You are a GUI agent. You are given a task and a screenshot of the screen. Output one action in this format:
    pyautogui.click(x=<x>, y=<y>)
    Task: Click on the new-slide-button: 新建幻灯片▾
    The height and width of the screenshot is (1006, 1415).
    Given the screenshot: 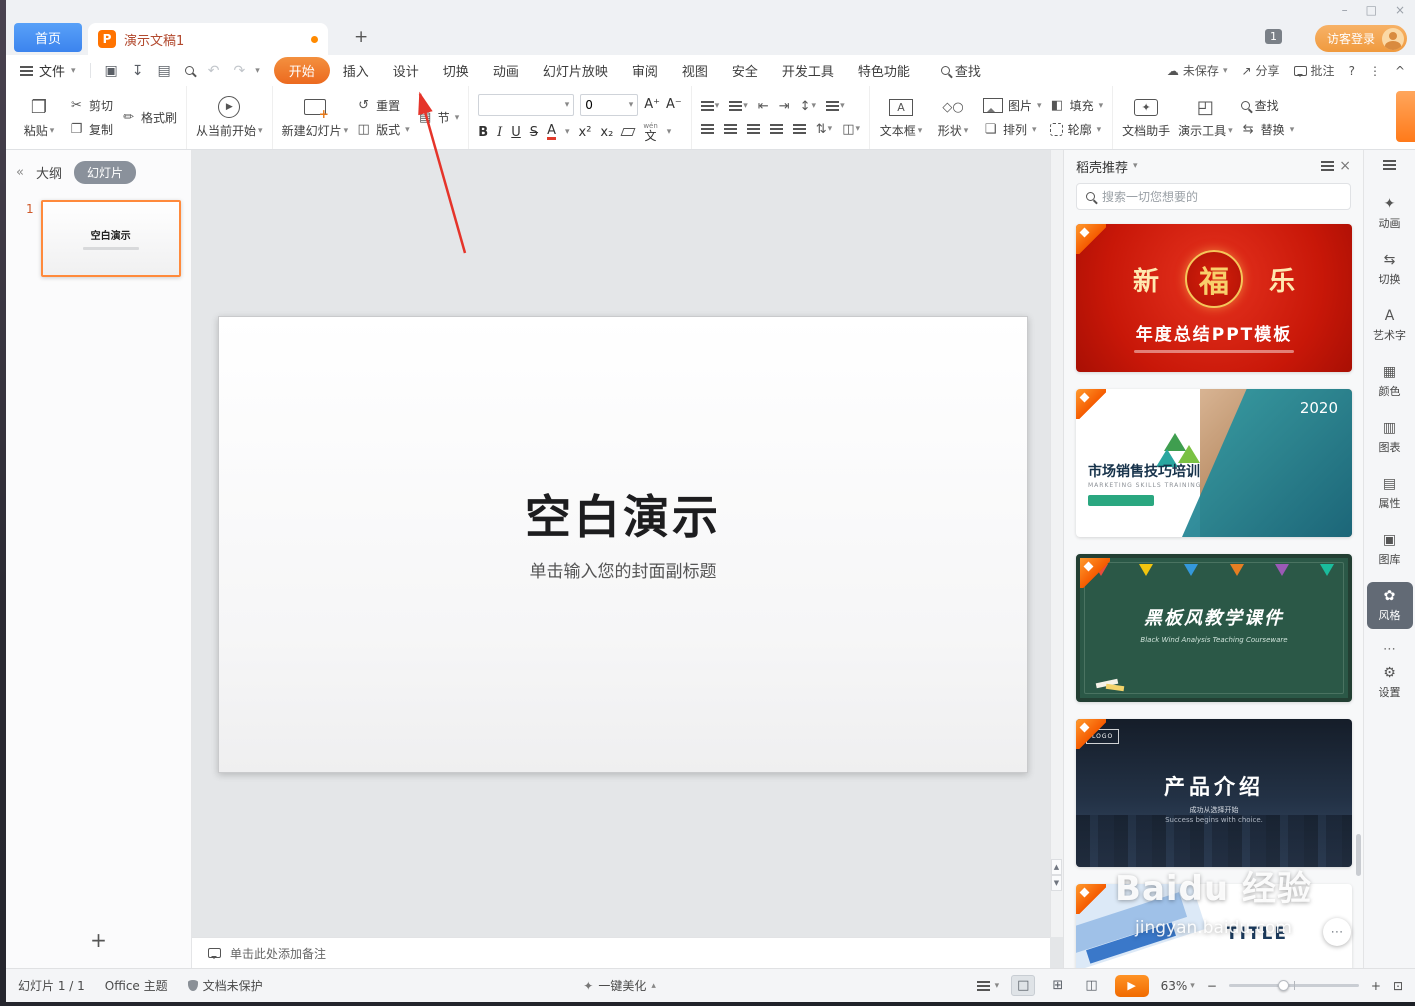 What is the action you would take?
    pyautogui.click(x=315, y=117)
    